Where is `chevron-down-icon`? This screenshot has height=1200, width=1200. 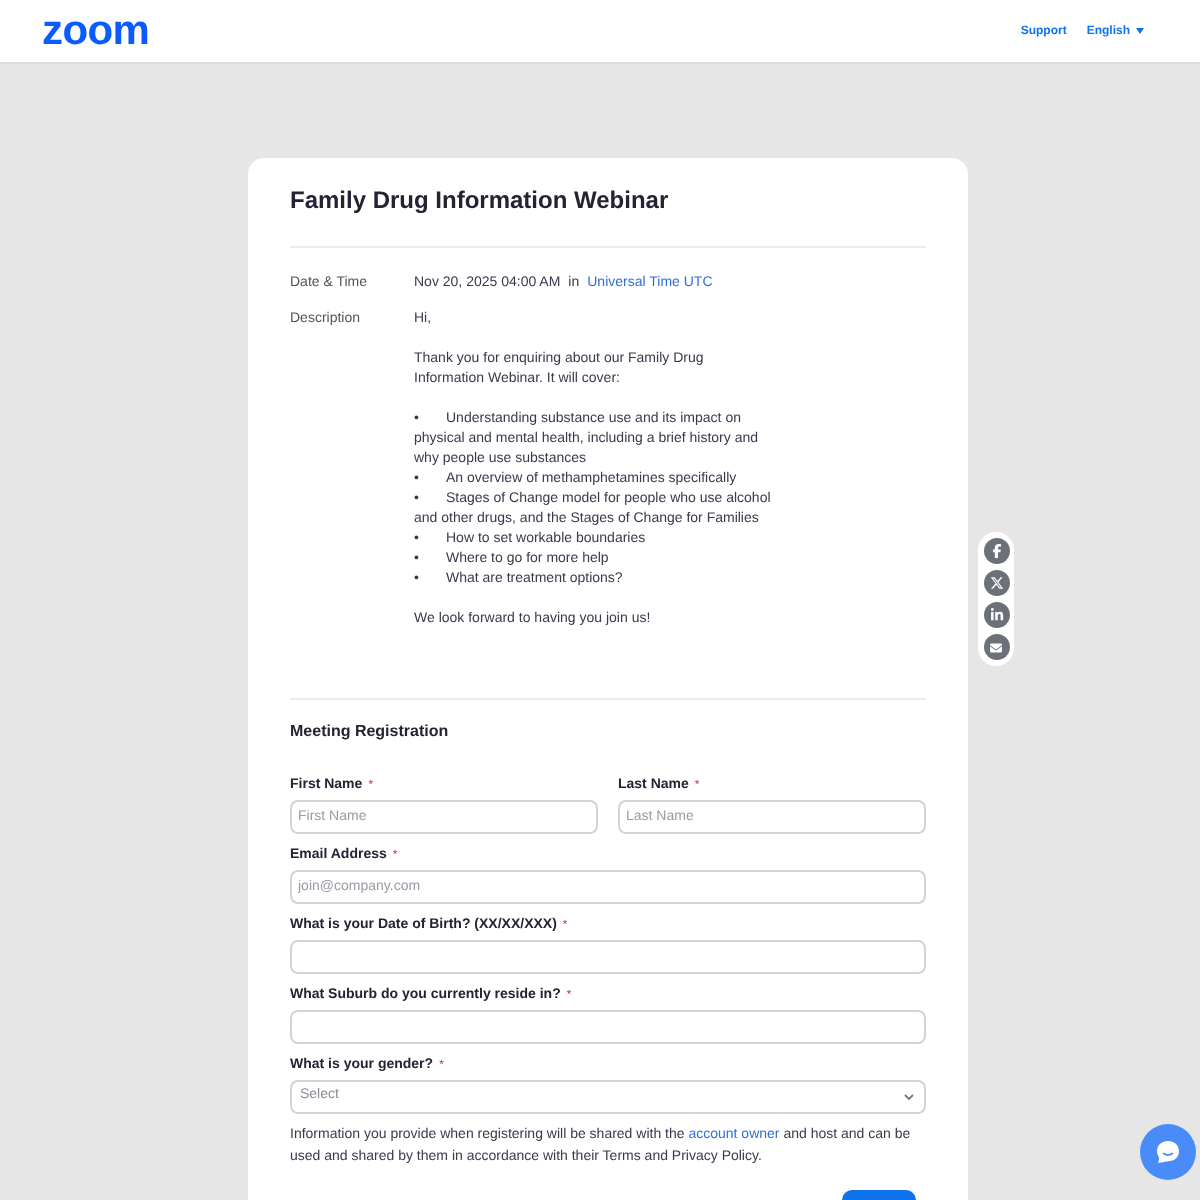 chevron-down-icon is located at coordinates (909, 1097).